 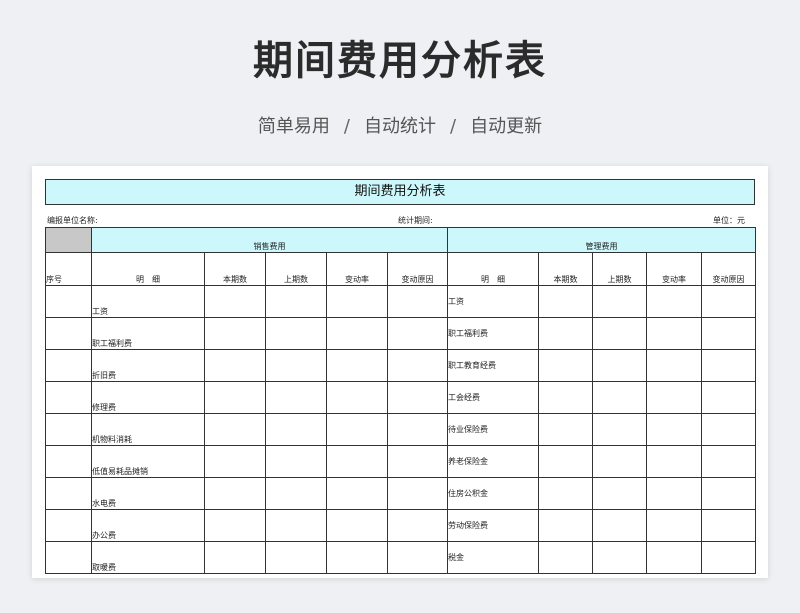 What do you see at coordinates (493, 333) in the screenshot?
I see `admin-item-cell: 职工福利费` at bounding box center [493, 333].